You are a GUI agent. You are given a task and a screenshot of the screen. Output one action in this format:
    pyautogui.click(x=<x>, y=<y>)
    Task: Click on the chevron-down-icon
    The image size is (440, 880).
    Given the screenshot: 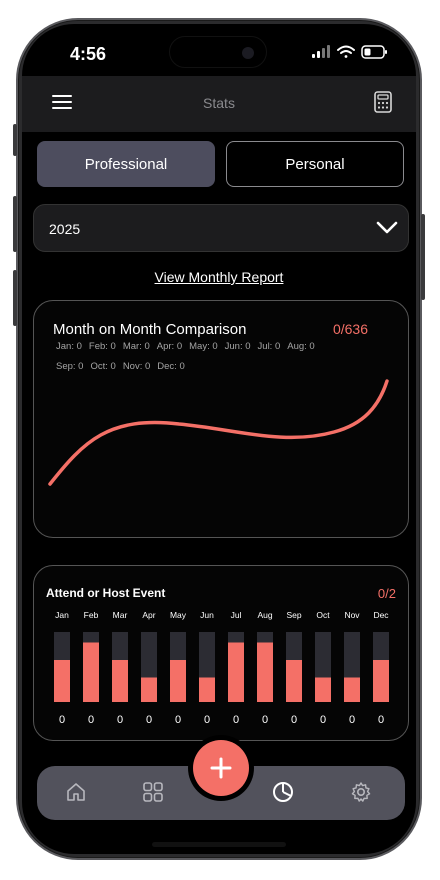 What is the action you would take?
    pyautogui.click(x=387, y=227)
    